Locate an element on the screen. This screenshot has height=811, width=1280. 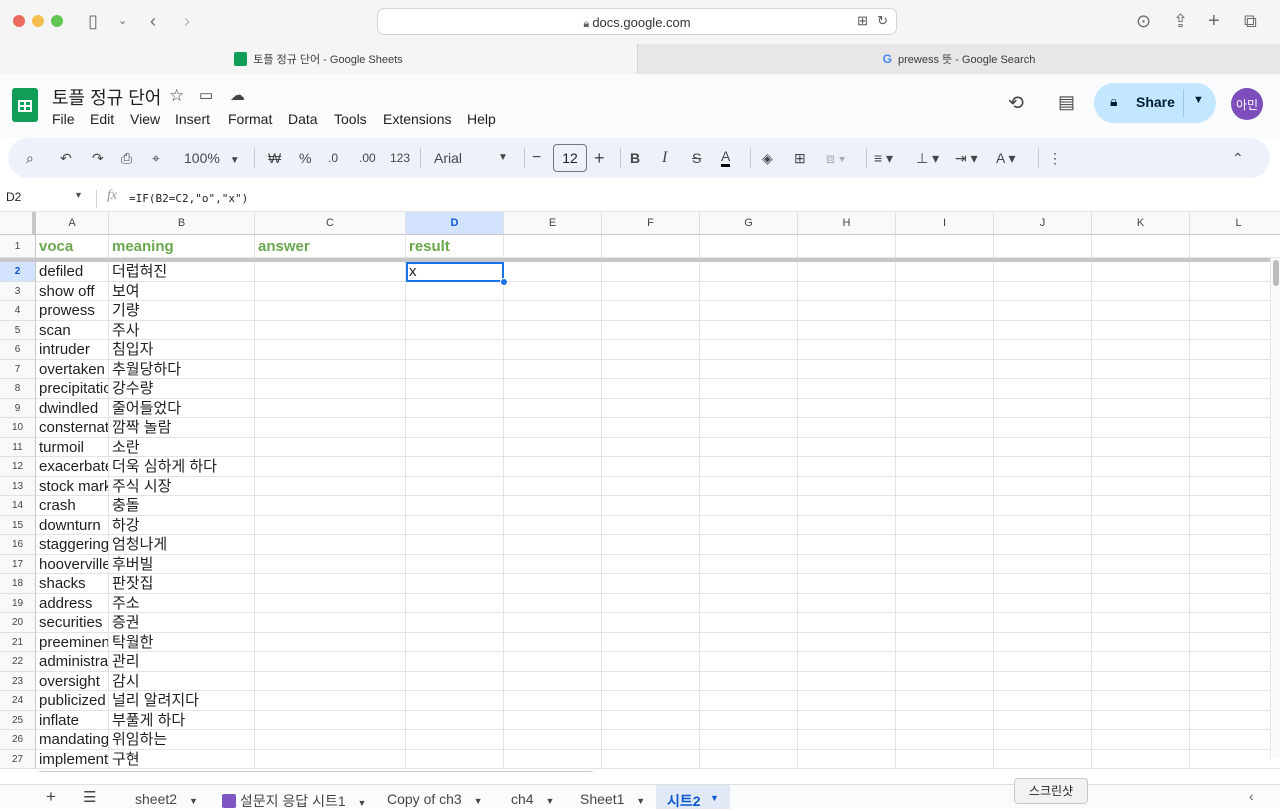
row-header: 22 is located at coordinates (18, 662).